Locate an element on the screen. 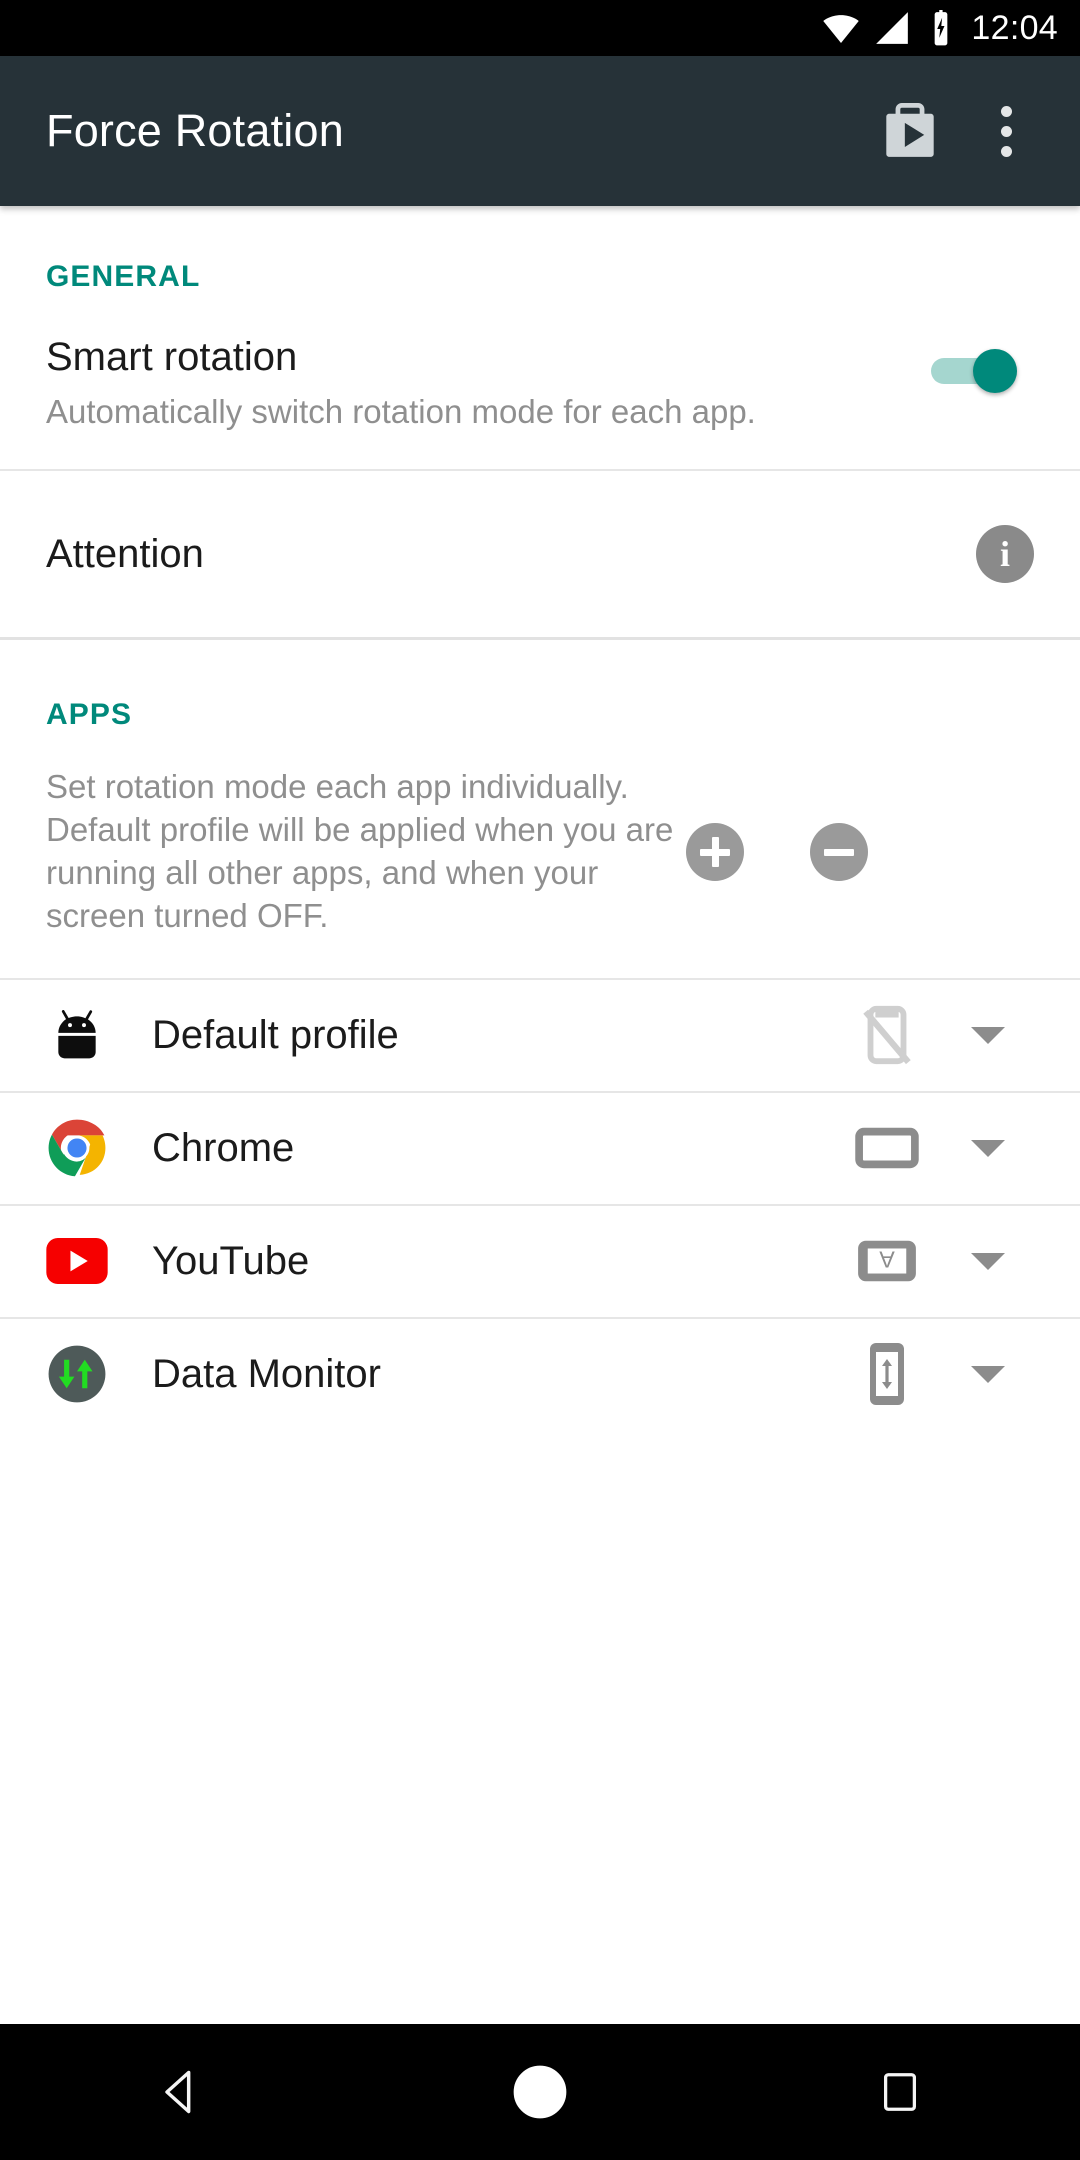  app-row-default-profile: Default profile is located at coordinates (540, 1035).